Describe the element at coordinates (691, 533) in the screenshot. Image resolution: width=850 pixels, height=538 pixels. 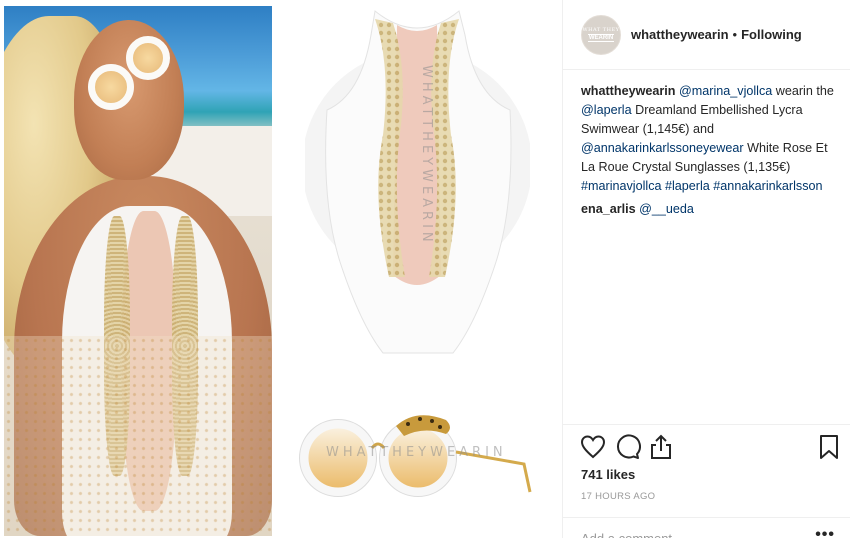
I see `add-comment-input` at that location.